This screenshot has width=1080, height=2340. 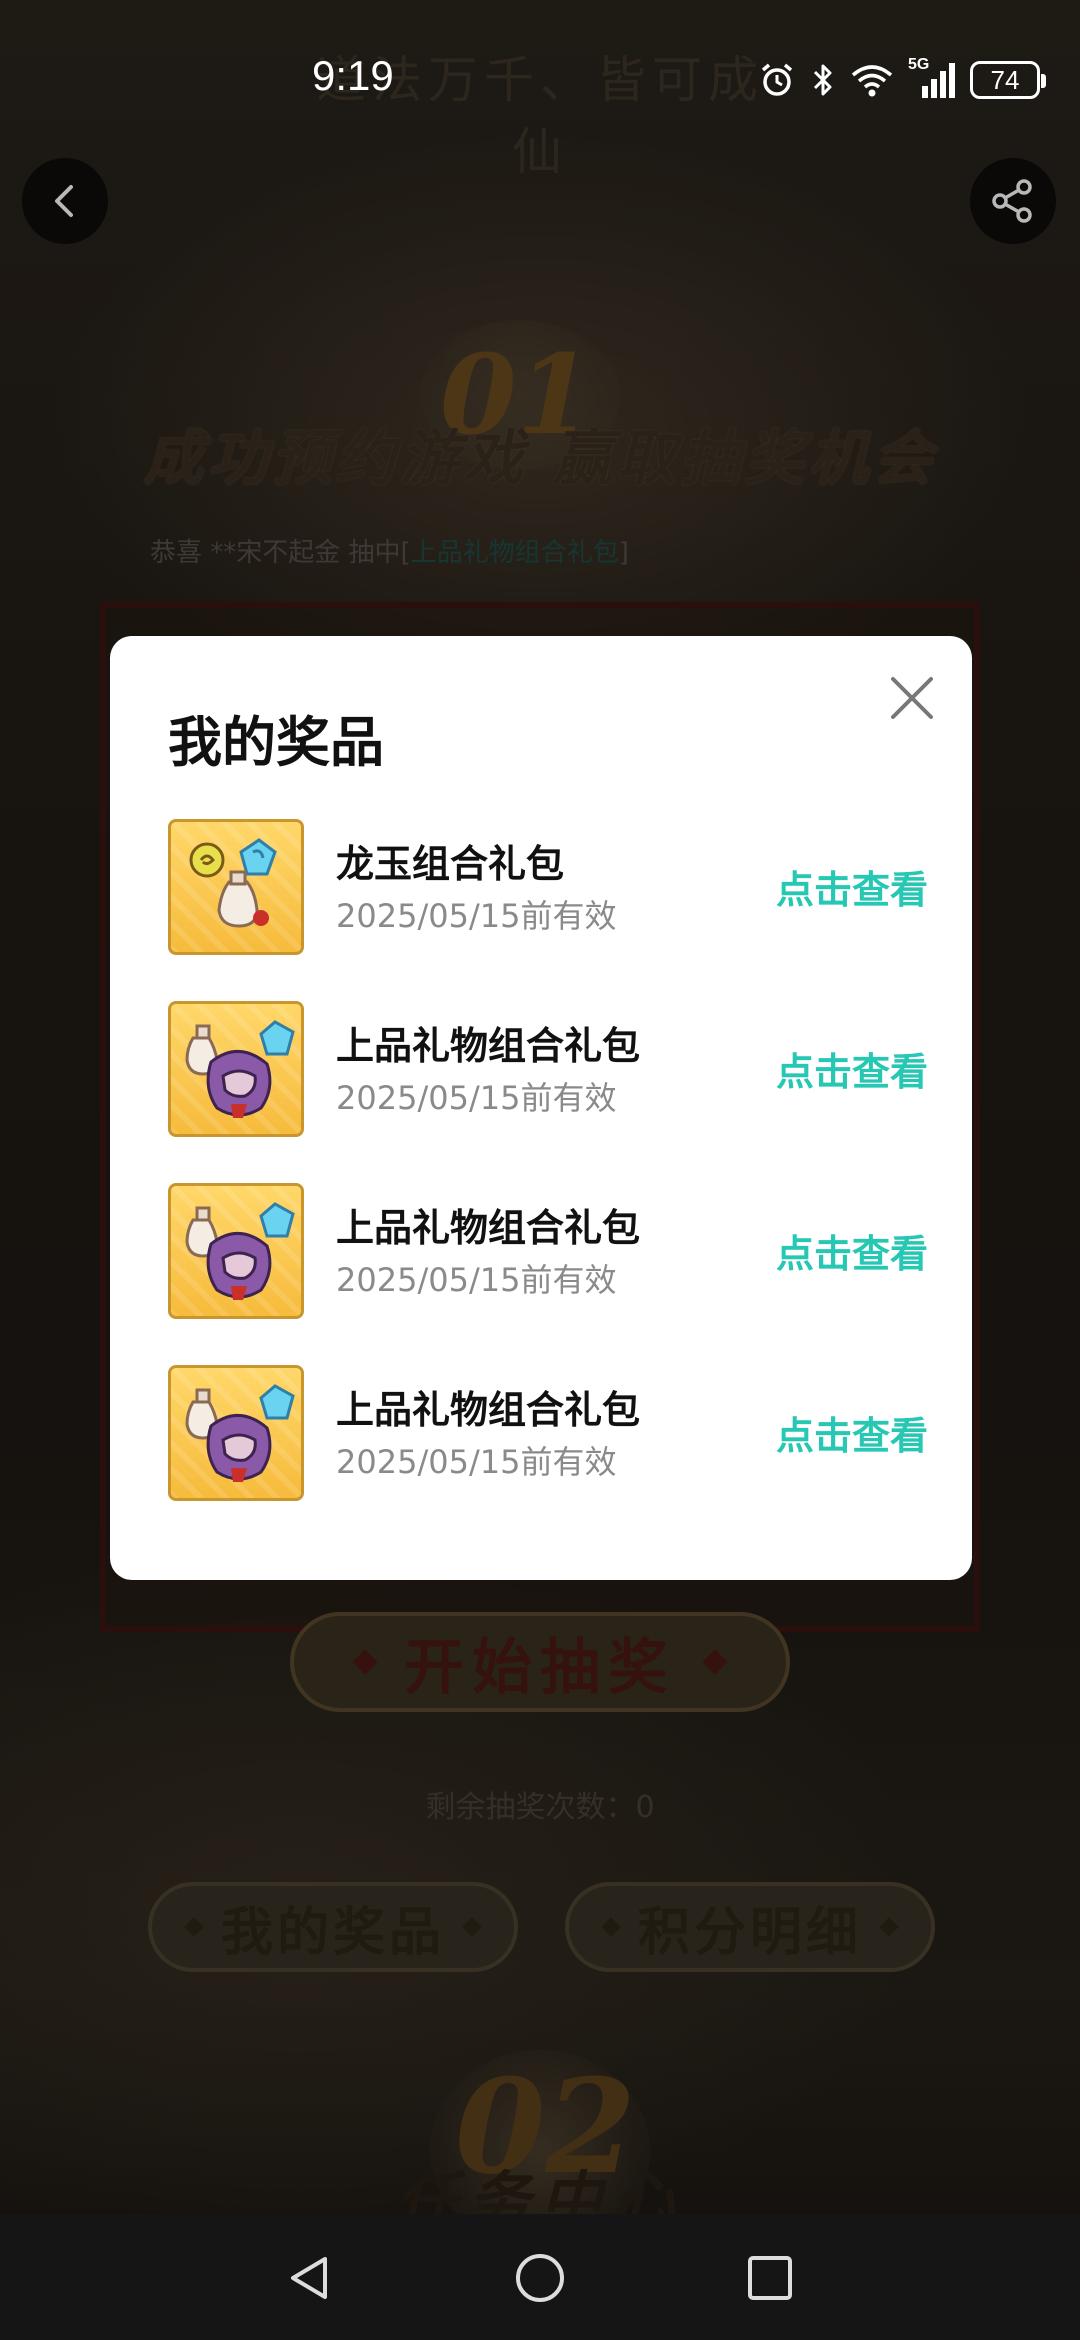 What do you see at coordinates (540, 80) in the screenshot?
I see `status-bar: 9:19 5G 74` at bounding box center [540, 80].